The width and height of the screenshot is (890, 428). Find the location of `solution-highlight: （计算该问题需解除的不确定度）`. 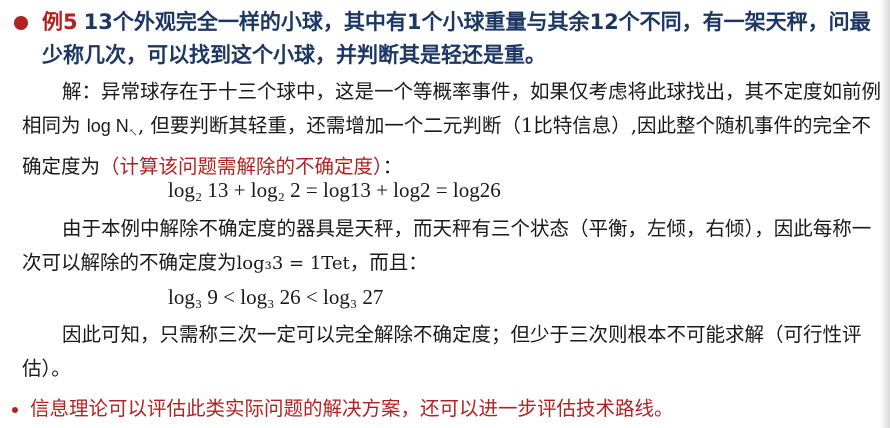

solution-highlight: （计算该问题需解除的不确定度） is located at coordinates (241, 166).